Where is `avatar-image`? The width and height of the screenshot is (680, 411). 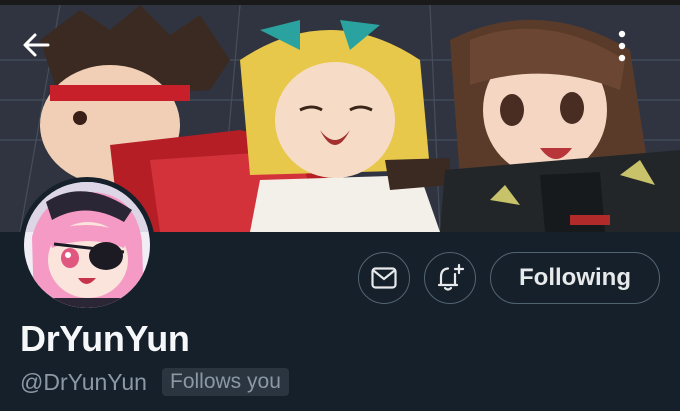 avatar-image is located at coordinates (87, 245).